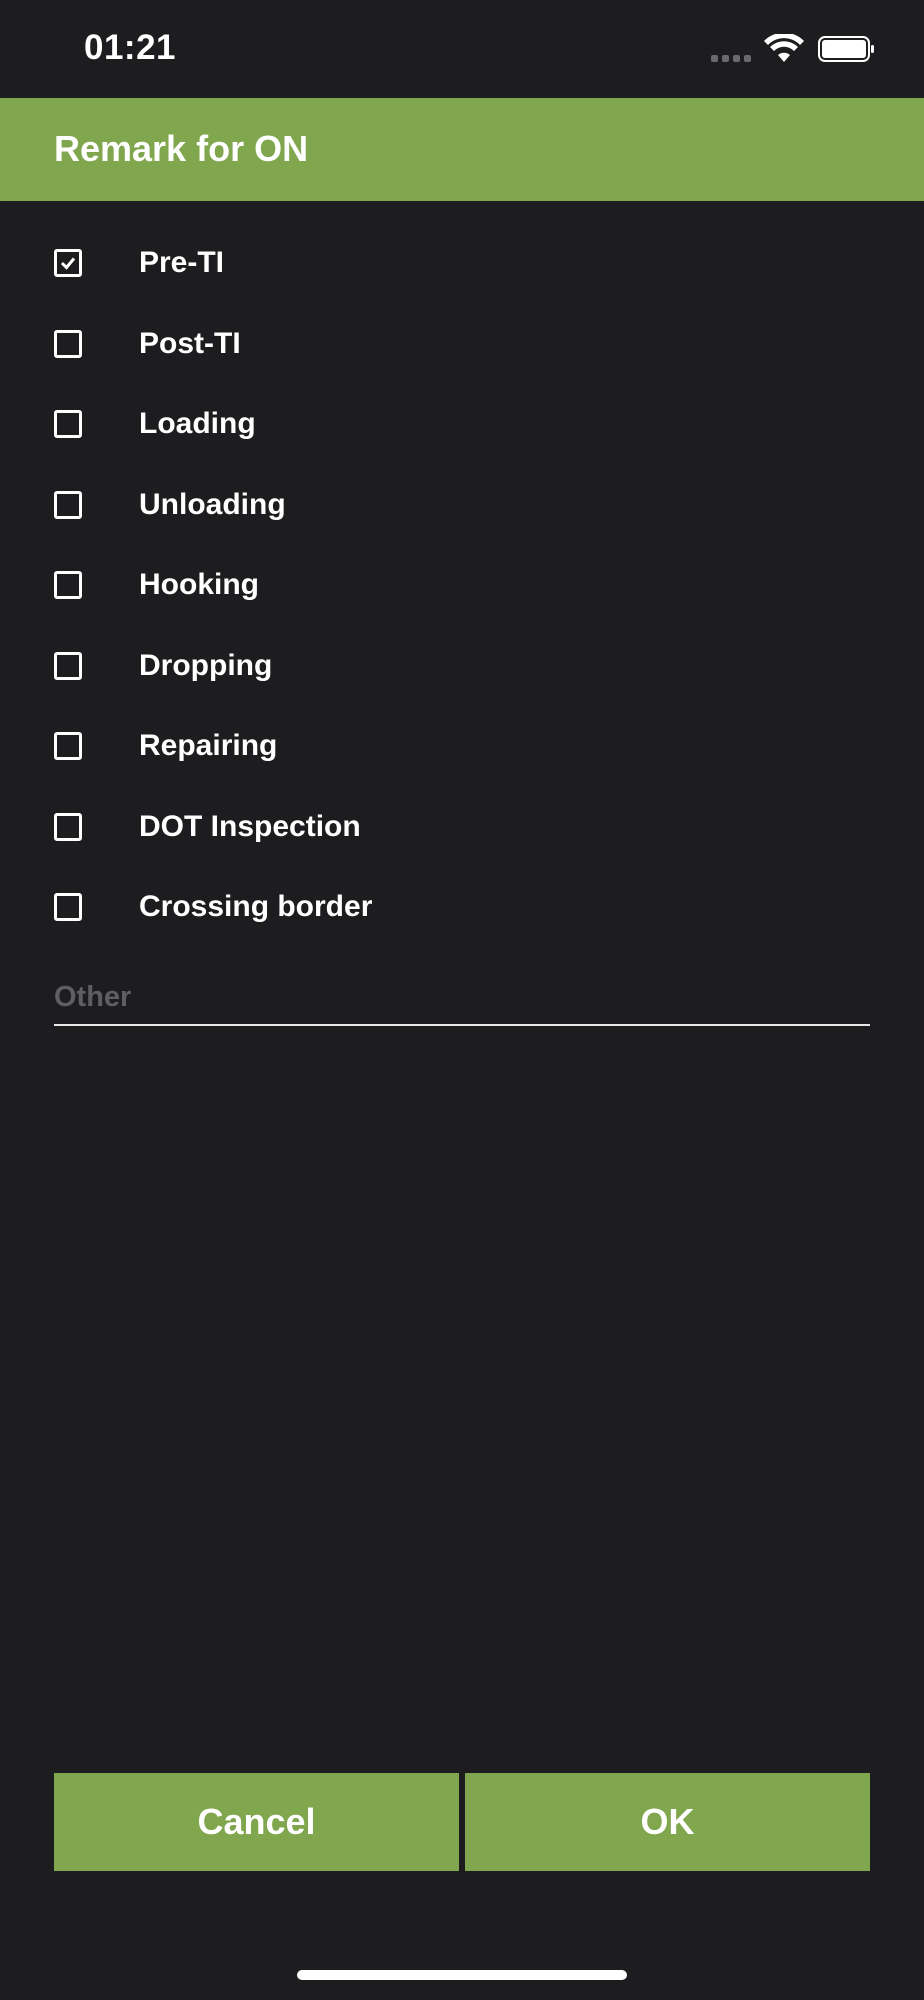 The width and height of the screenshot is (924, 2000). I want to click on status-time: 01:21, so click(130, 47).